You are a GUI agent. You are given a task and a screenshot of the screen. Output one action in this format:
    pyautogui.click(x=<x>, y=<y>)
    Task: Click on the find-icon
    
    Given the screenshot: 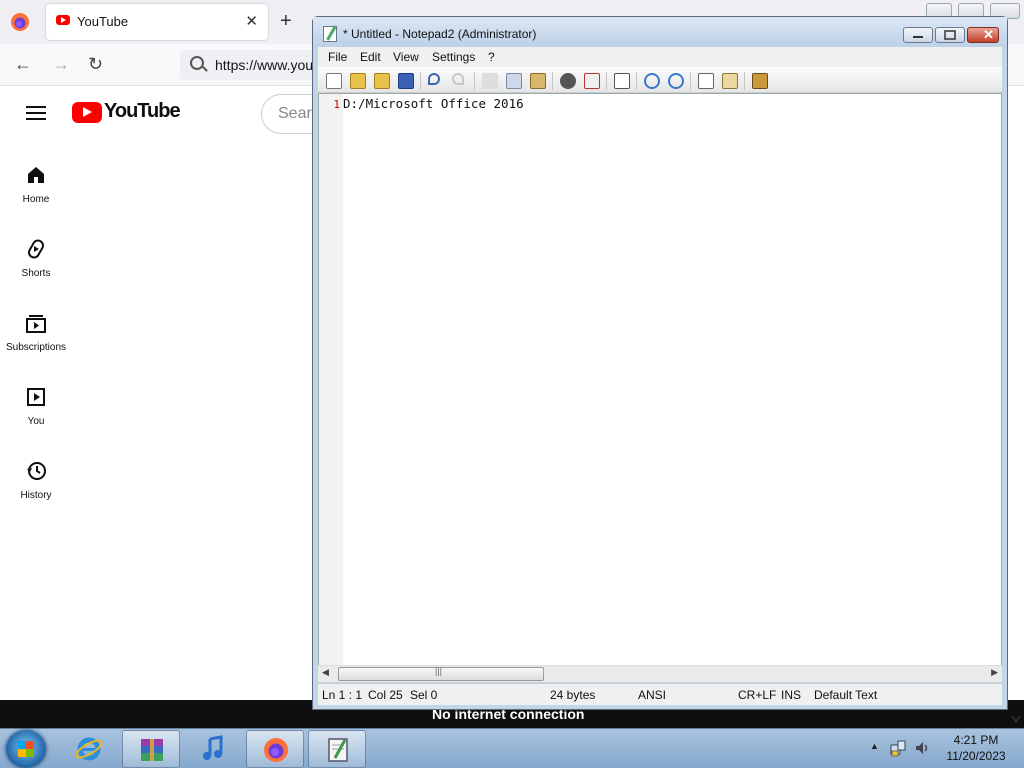 What is the action you would take?
    pyautogui.click(x=568, y=81)
    